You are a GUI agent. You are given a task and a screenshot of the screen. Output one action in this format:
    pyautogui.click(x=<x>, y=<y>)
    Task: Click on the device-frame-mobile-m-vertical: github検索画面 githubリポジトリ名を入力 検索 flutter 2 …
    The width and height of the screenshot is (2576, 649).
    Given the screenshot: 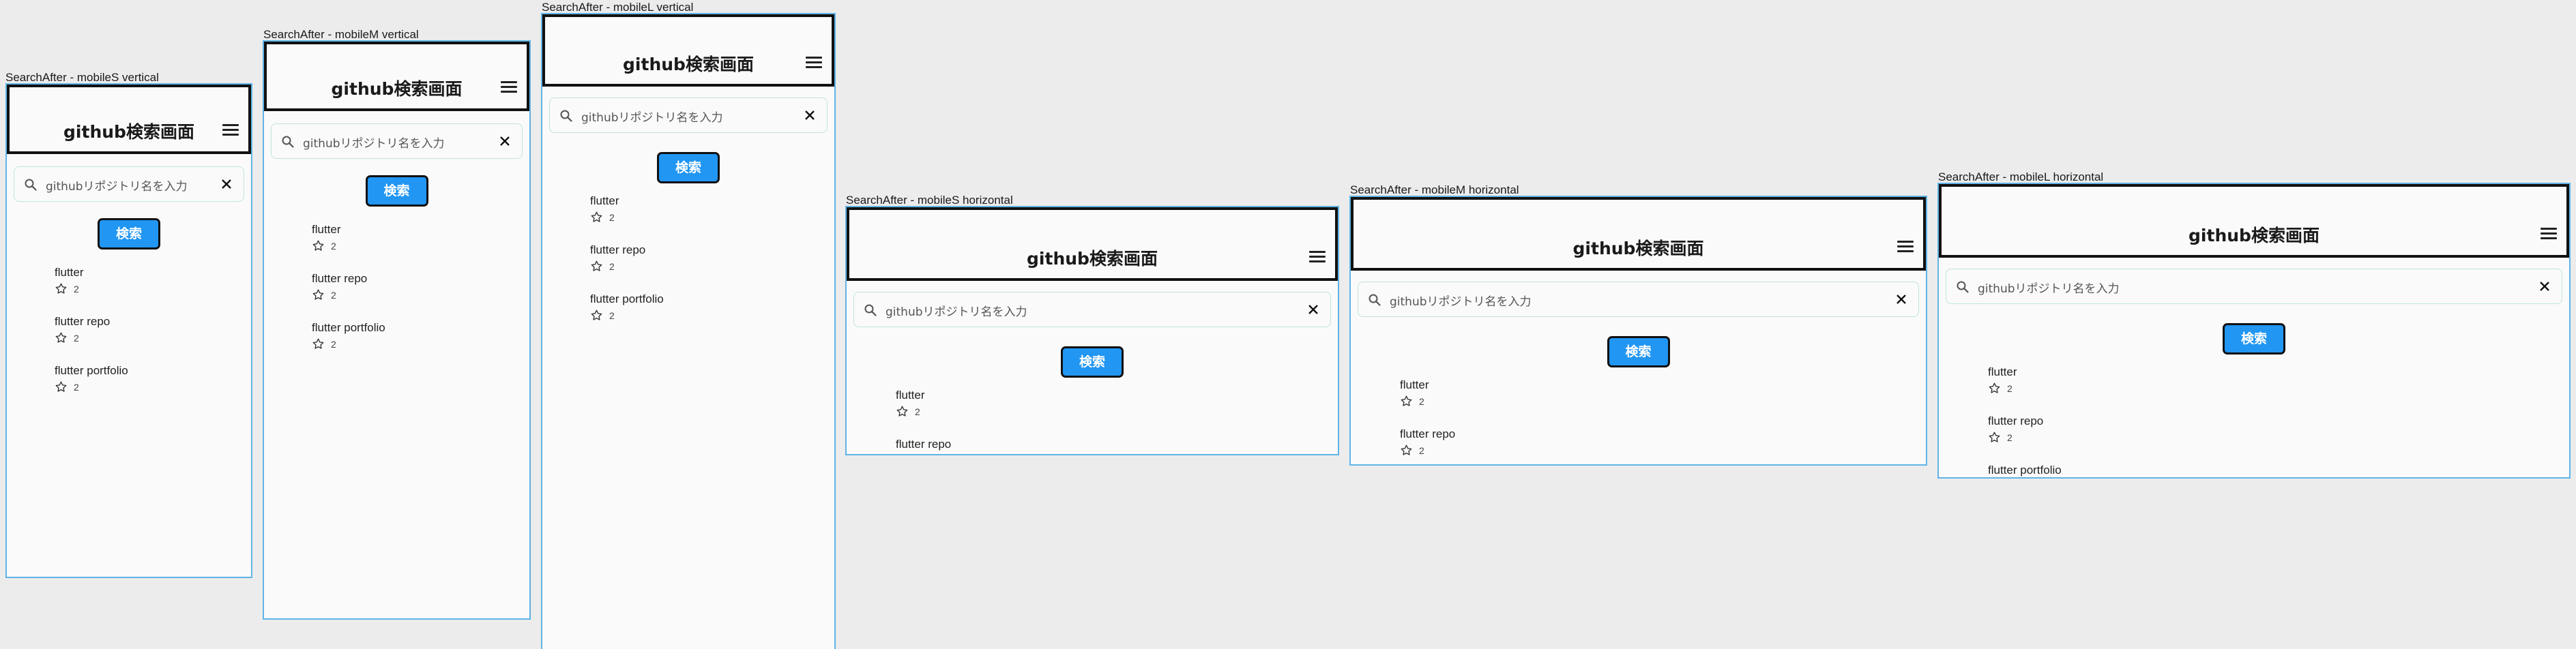 What is the action you would take?
    pyautogui.click(x=397, y=330)
    